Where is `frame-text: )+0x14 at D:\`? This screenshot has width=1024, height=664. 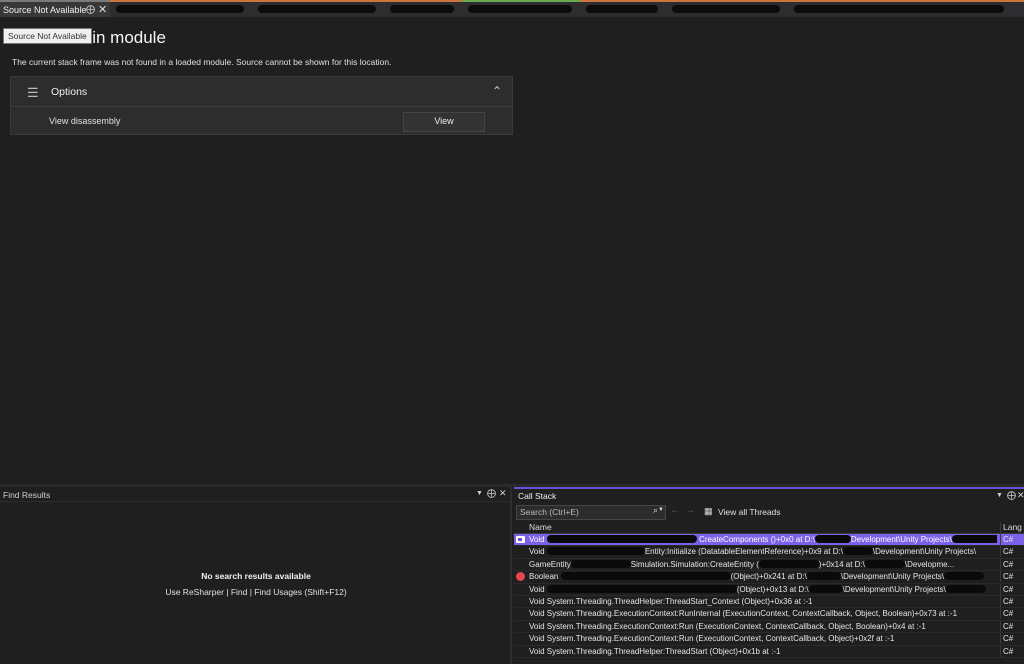 frame-text: )+0x14 at D:\ is located at coordinates (841, 564).